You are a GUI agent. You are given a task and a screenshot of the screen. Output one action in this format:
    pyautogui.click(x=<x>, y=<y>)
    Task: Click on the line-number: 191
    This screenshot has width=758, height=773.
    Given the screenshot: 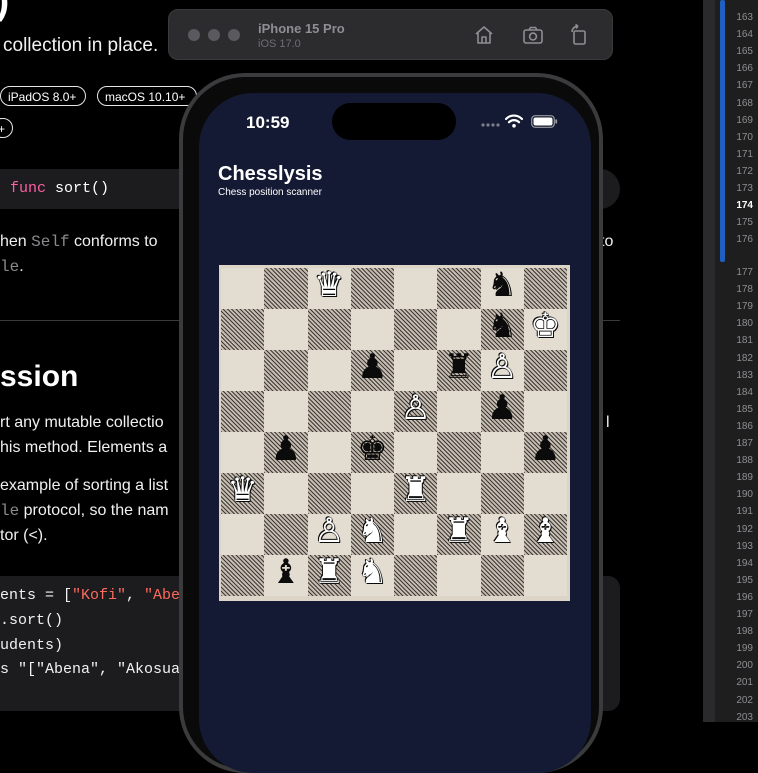 What is the action you would take?
    pyautogui.click(x=744, y=512)
    